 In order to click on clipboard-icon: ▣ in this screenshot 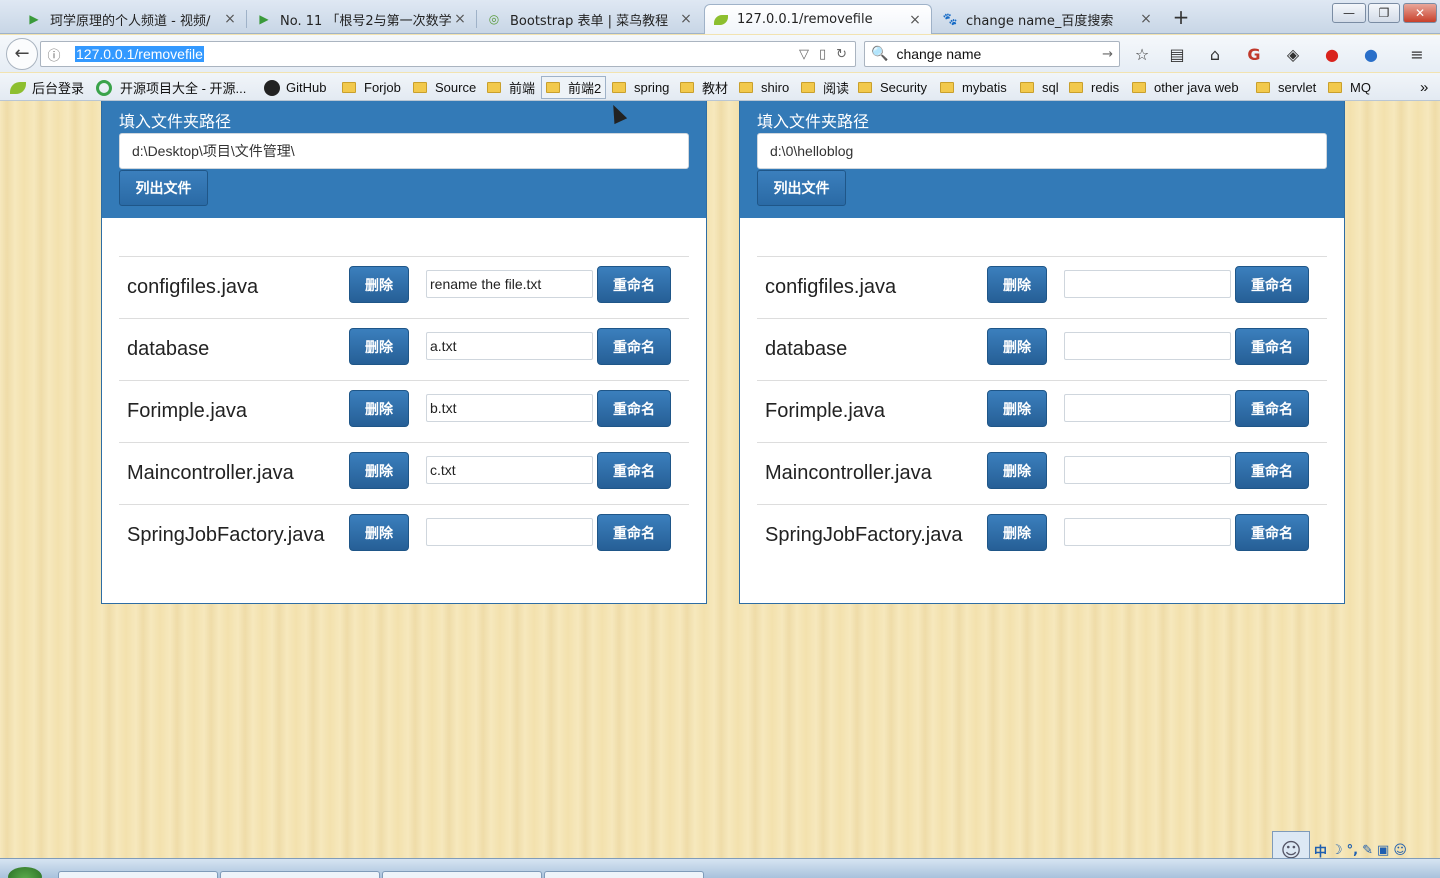, I will do `click(1383, 850)`.